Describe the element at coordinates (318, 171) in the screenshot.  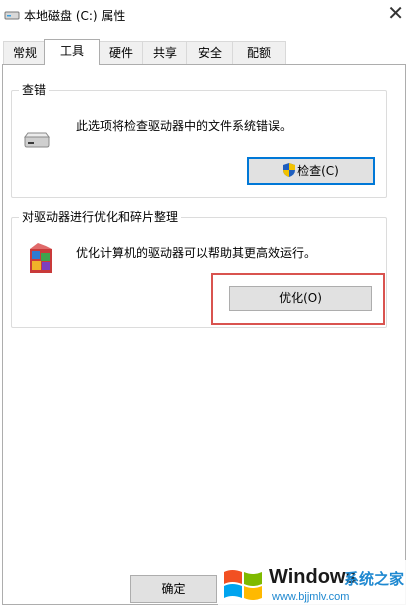
I see `check-button-label: 检查(C)` at that location.